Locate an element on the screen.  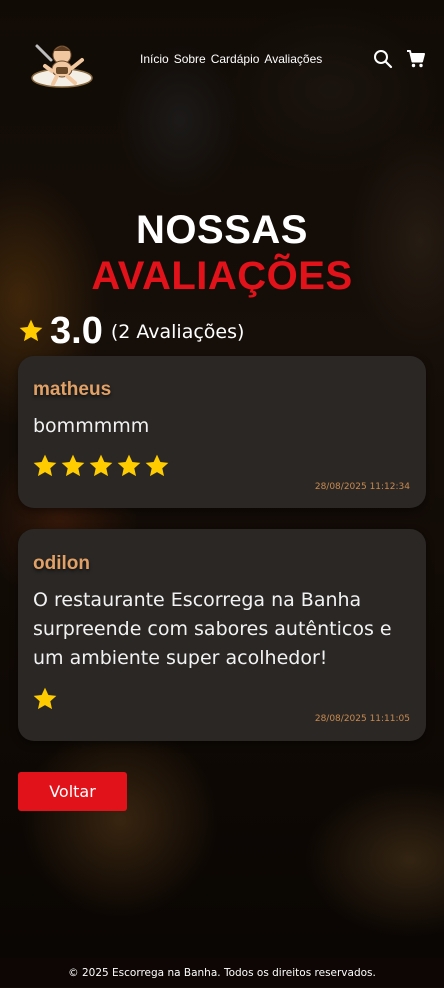
title-line-1: NOSSAS is located at coordinates (222, 229).